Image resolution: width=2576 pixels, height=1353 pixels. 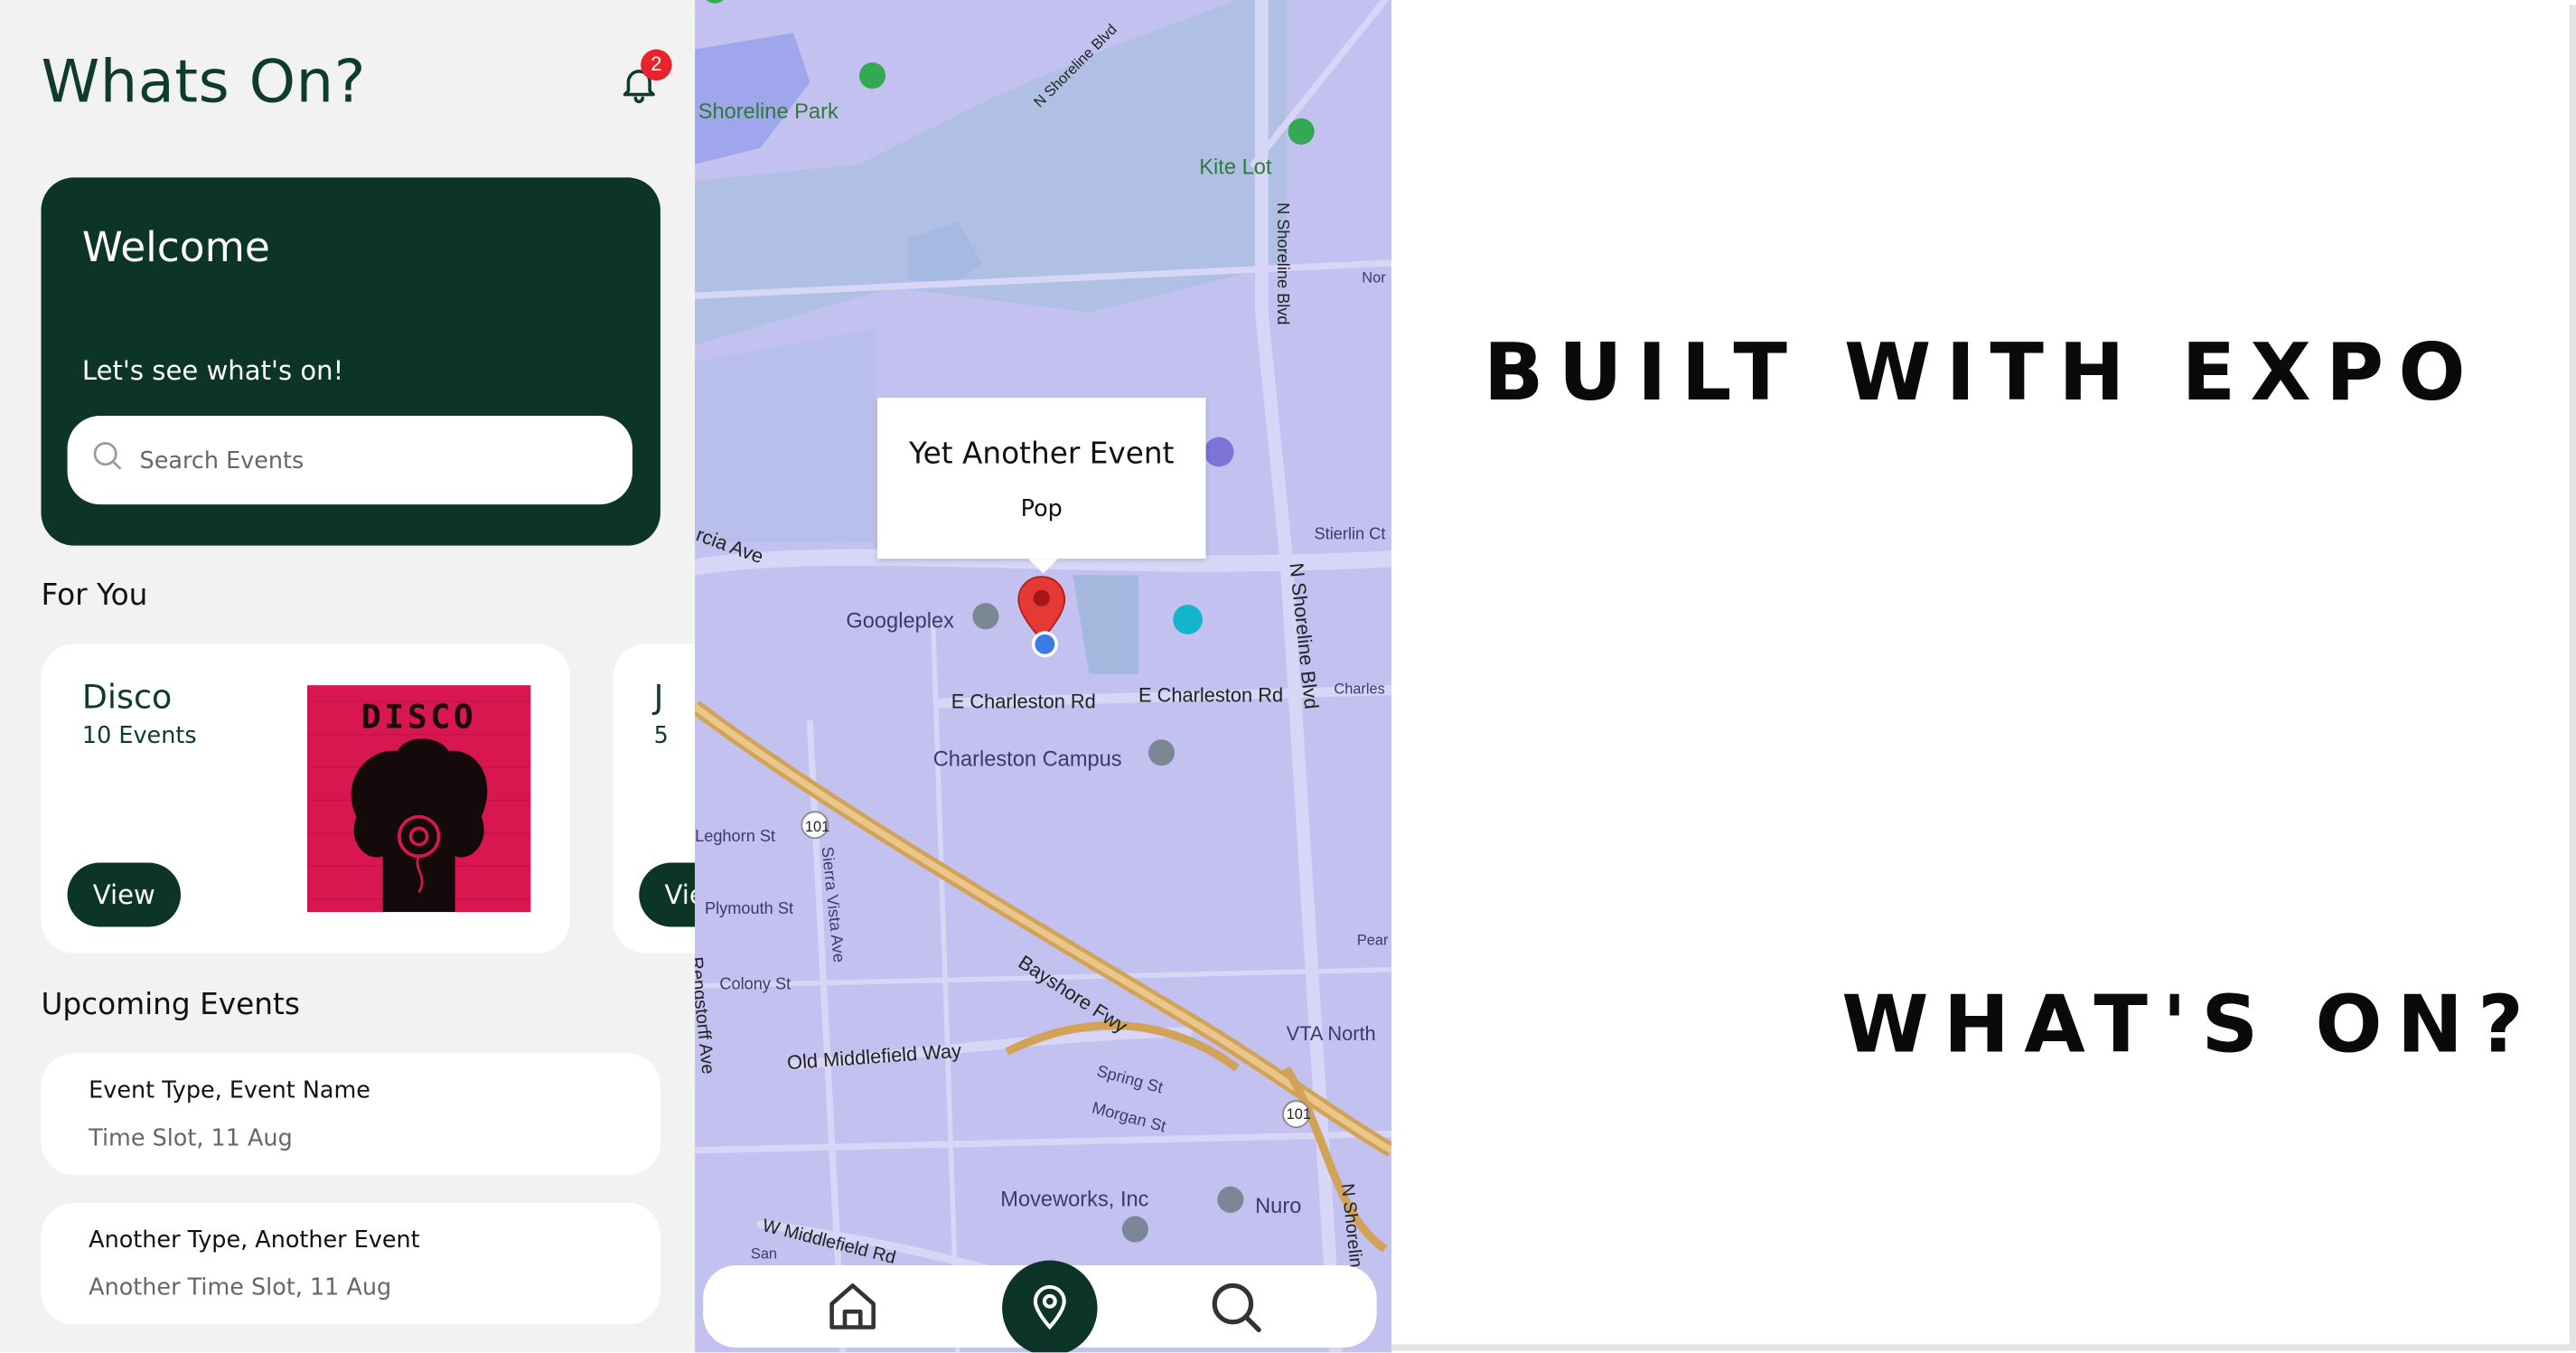 I want to click on event-time: Another Time Slot, 11 Aug, so click(x=240, y=1288).